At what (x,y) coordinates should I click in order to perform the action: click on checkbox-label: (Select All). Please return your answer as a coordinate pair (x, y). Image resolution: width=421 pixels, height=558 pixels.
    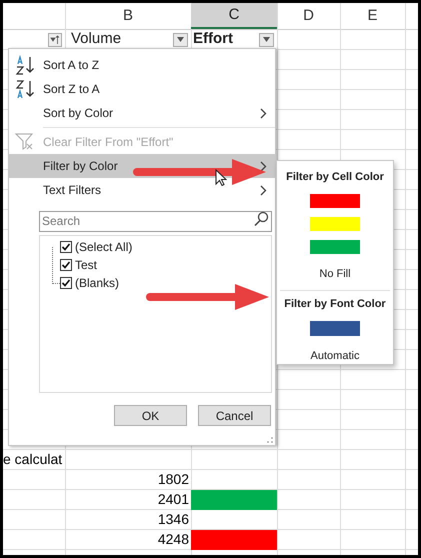
    Looking at the image, I should click on (103, 247).